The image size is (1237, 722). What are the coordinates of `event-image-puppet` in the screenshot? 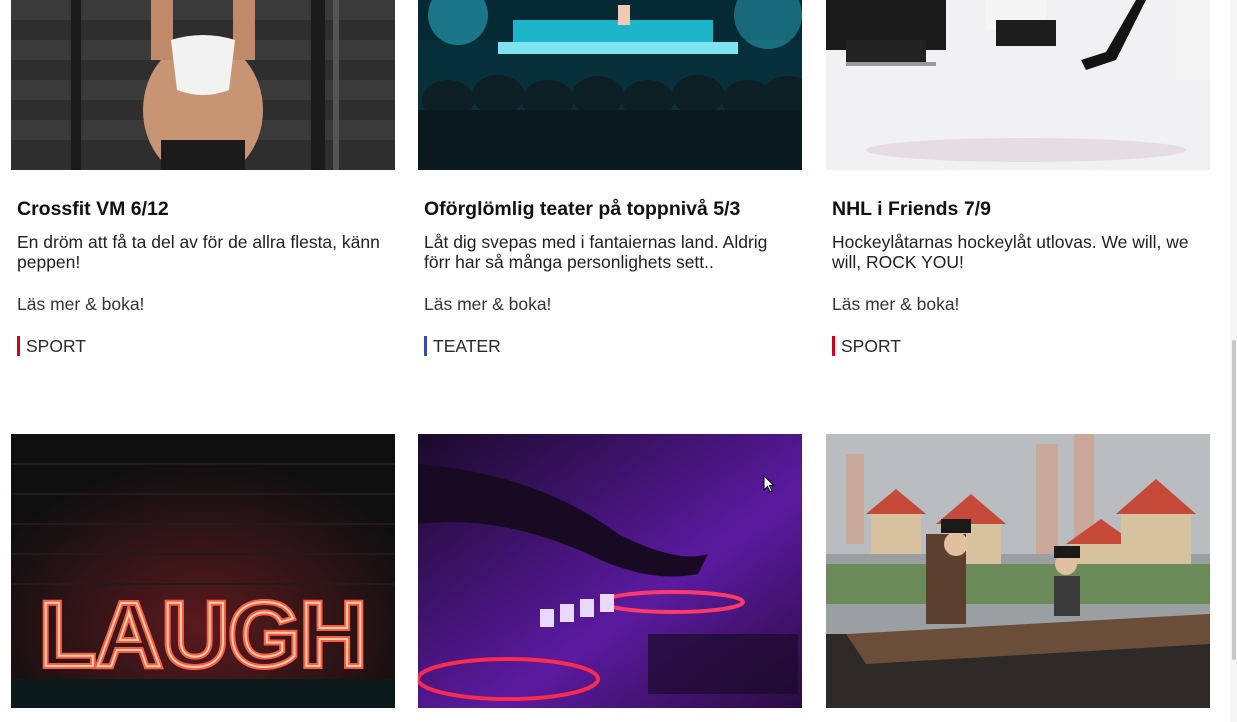 It's located at (1018, 571).